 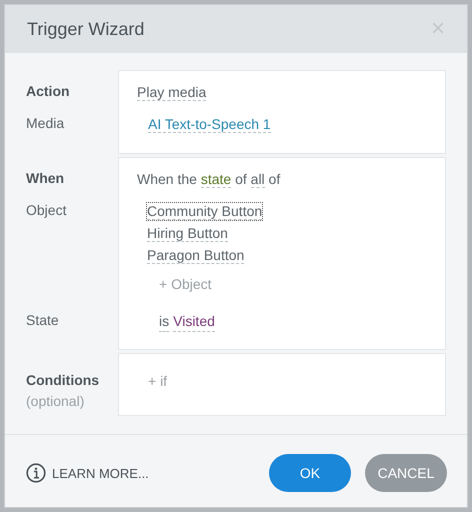 I want to click on section-heading: When, so click(x=45, y=178).